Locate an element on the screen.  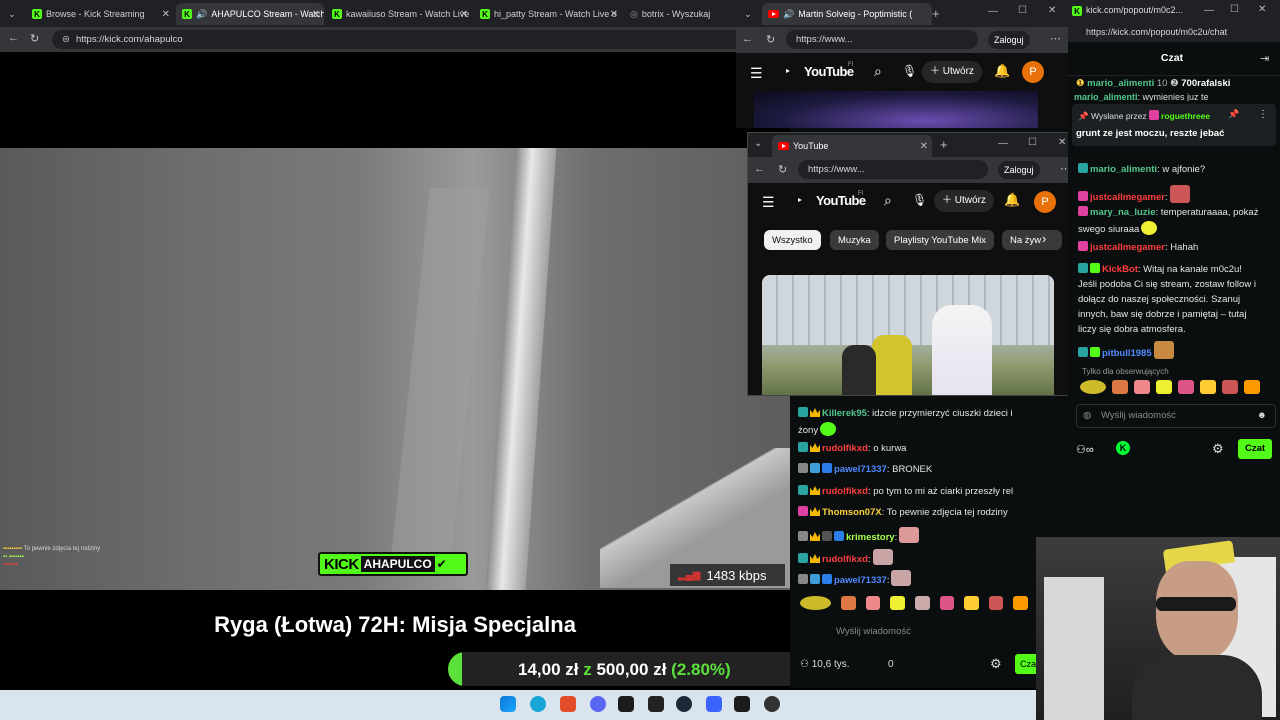
discord-icon is located at coordinates (598, 704).